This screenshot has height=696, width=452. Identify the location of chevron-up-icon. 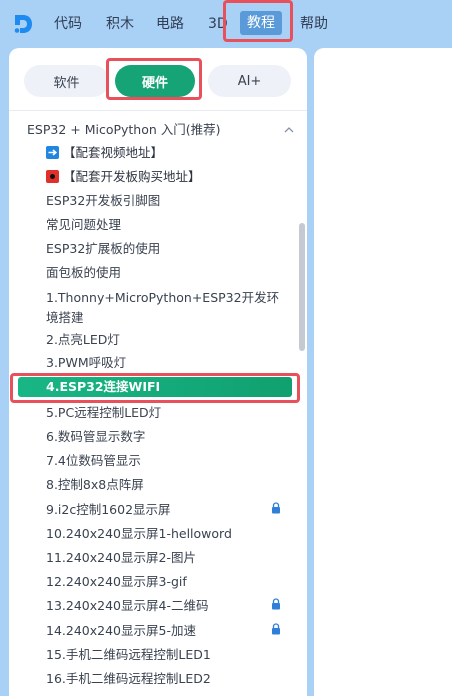
(289, 130).